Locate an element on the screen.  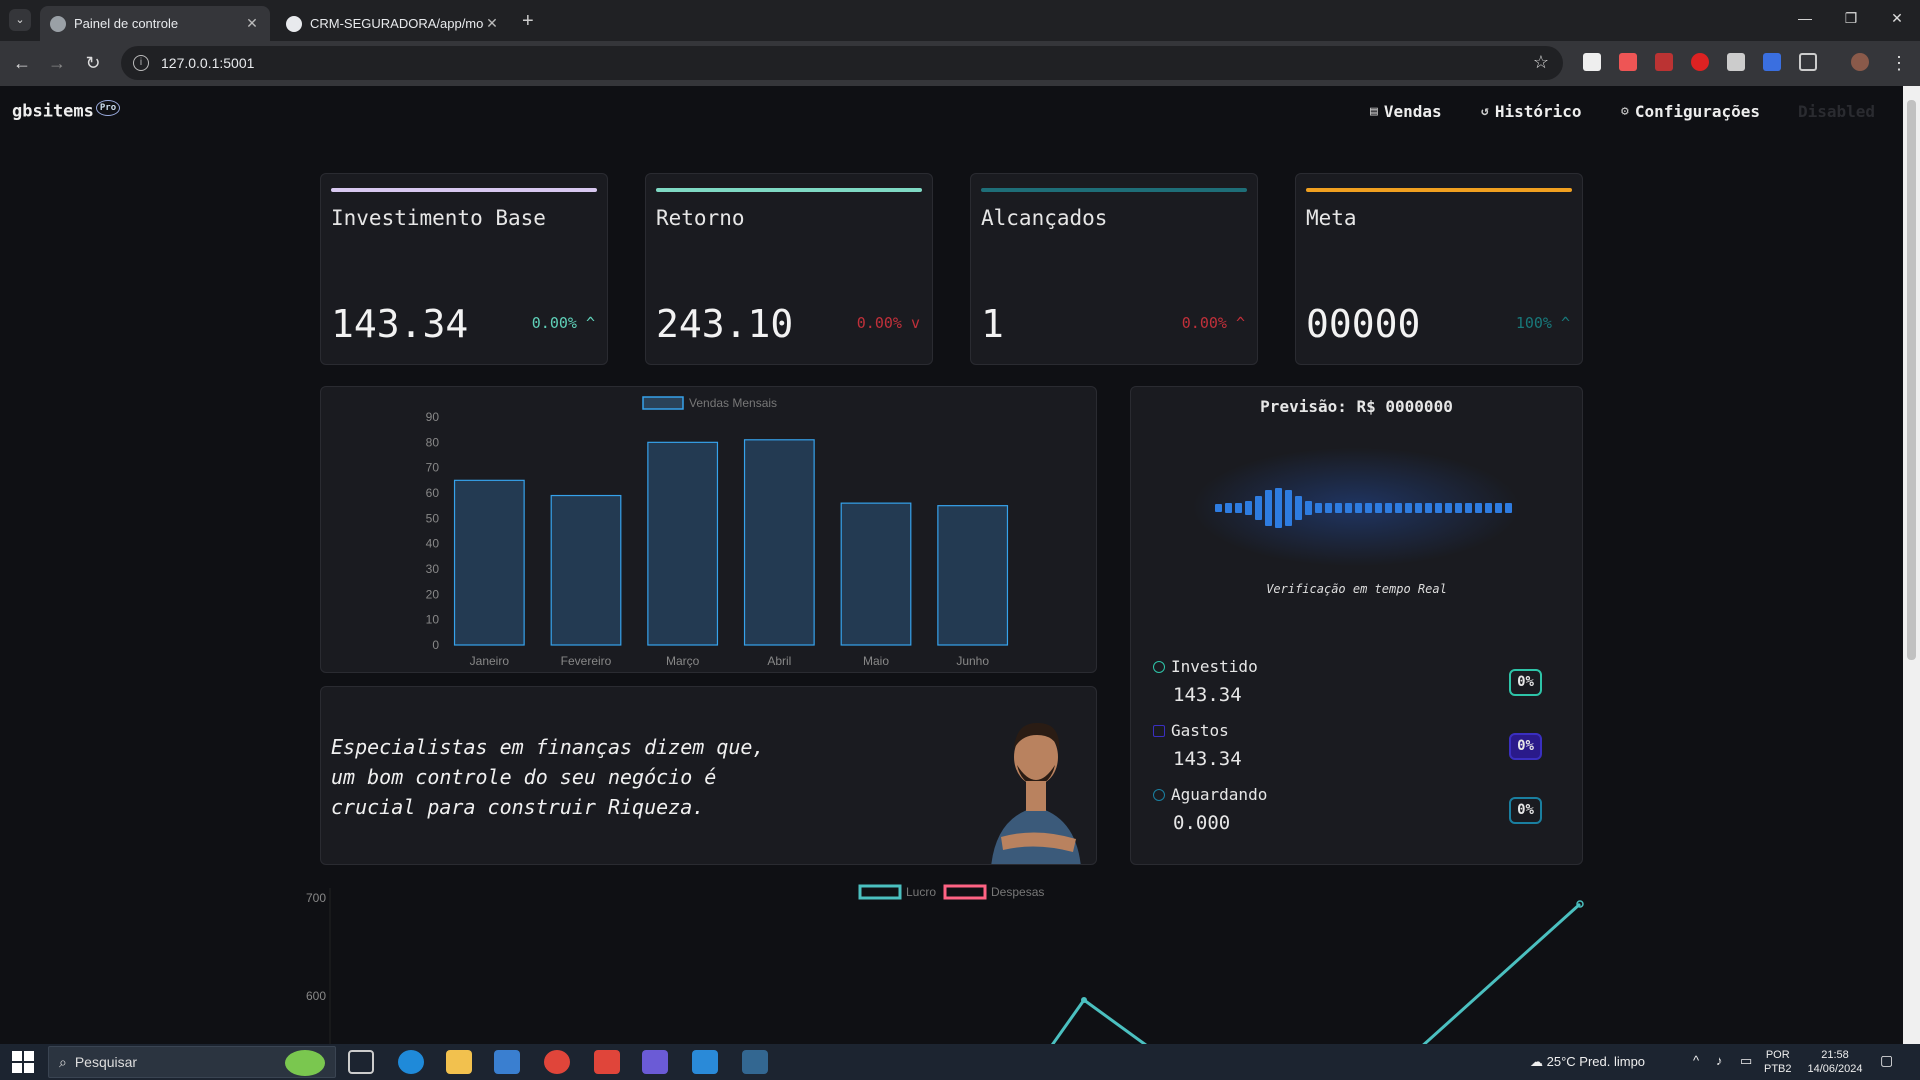
quote-line: Especialistas em finanças dizem que, is located at coordinates (548, 747).